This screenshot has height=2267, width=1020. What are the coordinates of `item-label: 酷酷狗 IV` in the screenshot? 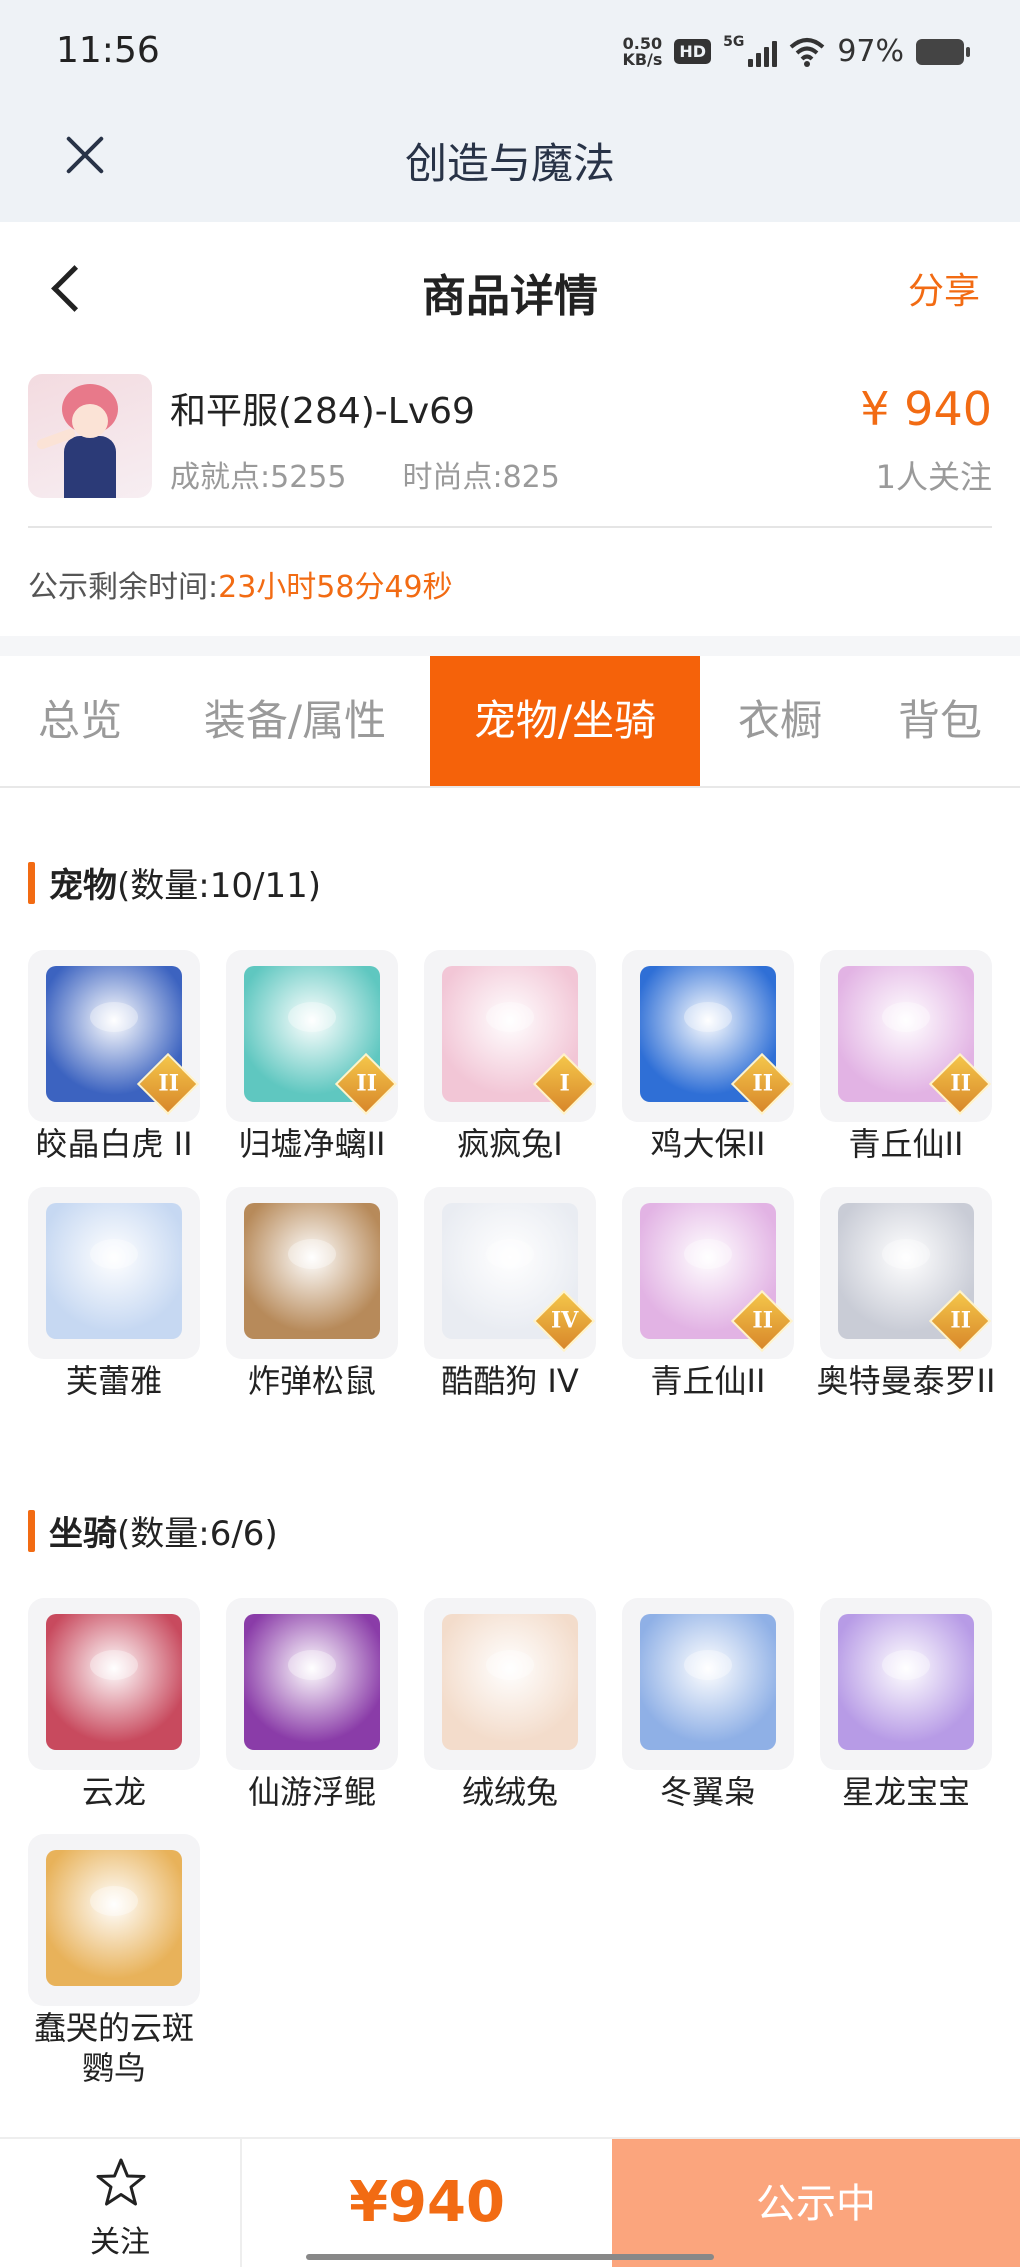 It's located at (510, 1381).